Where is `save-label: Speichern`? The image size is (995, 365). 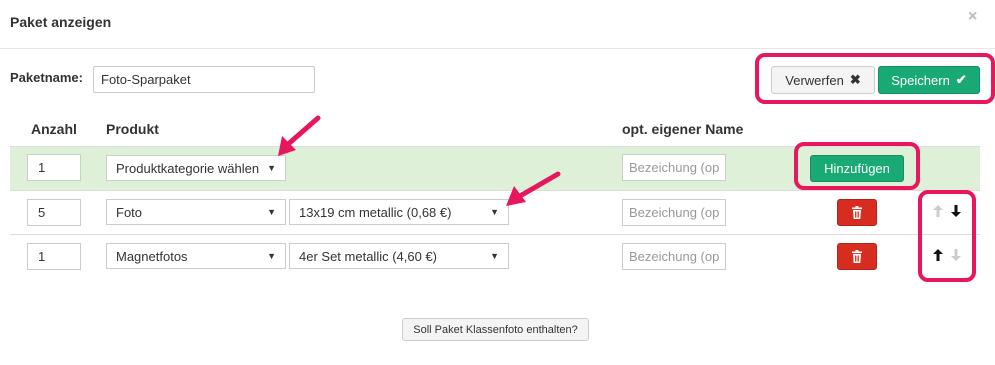
save-label: Speichern is located at coordinates (920, 80).